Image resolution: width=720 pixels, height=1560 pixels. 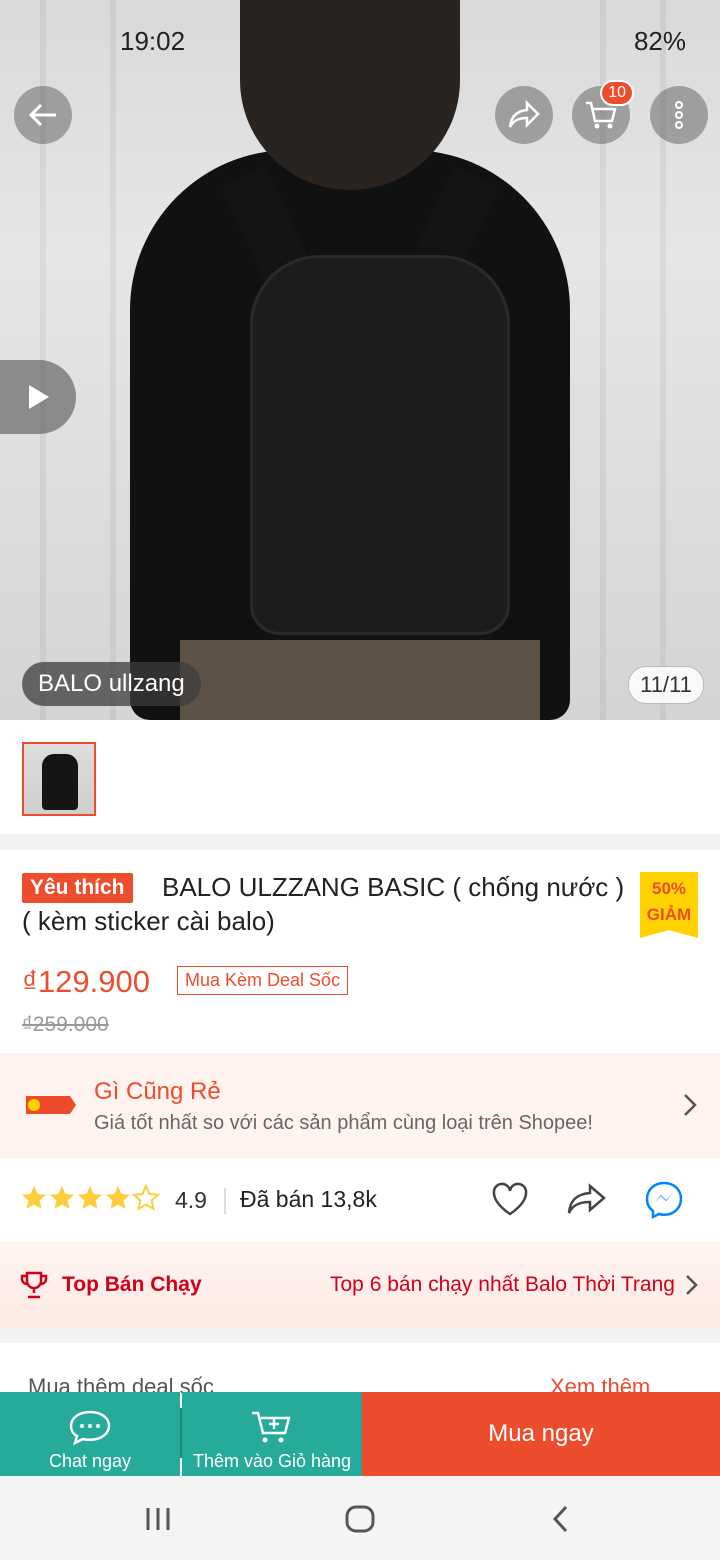 I want to click on more-options-button, so click(x=679, y=115).